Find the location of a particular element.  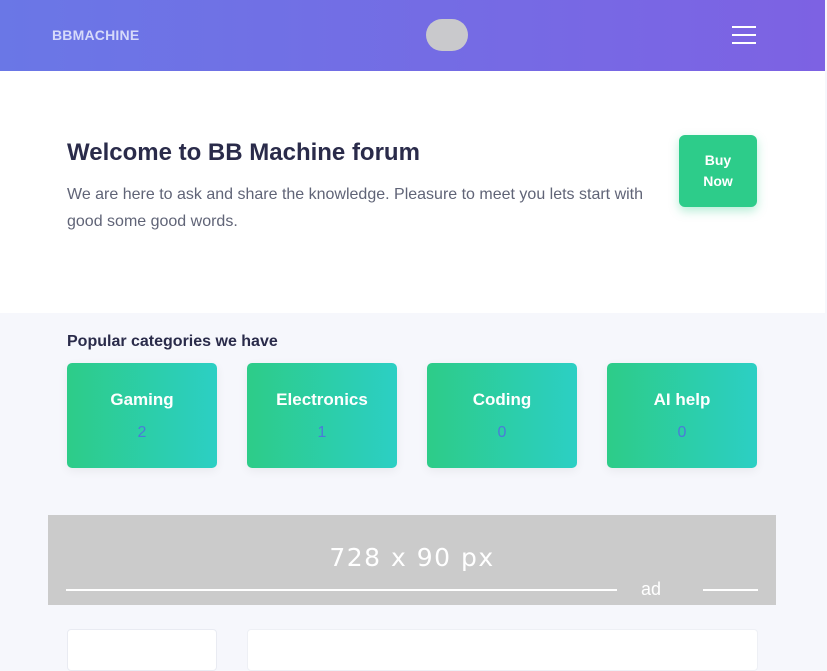

top-navbar: BBMACHINE is located at coordinates (412, 35).